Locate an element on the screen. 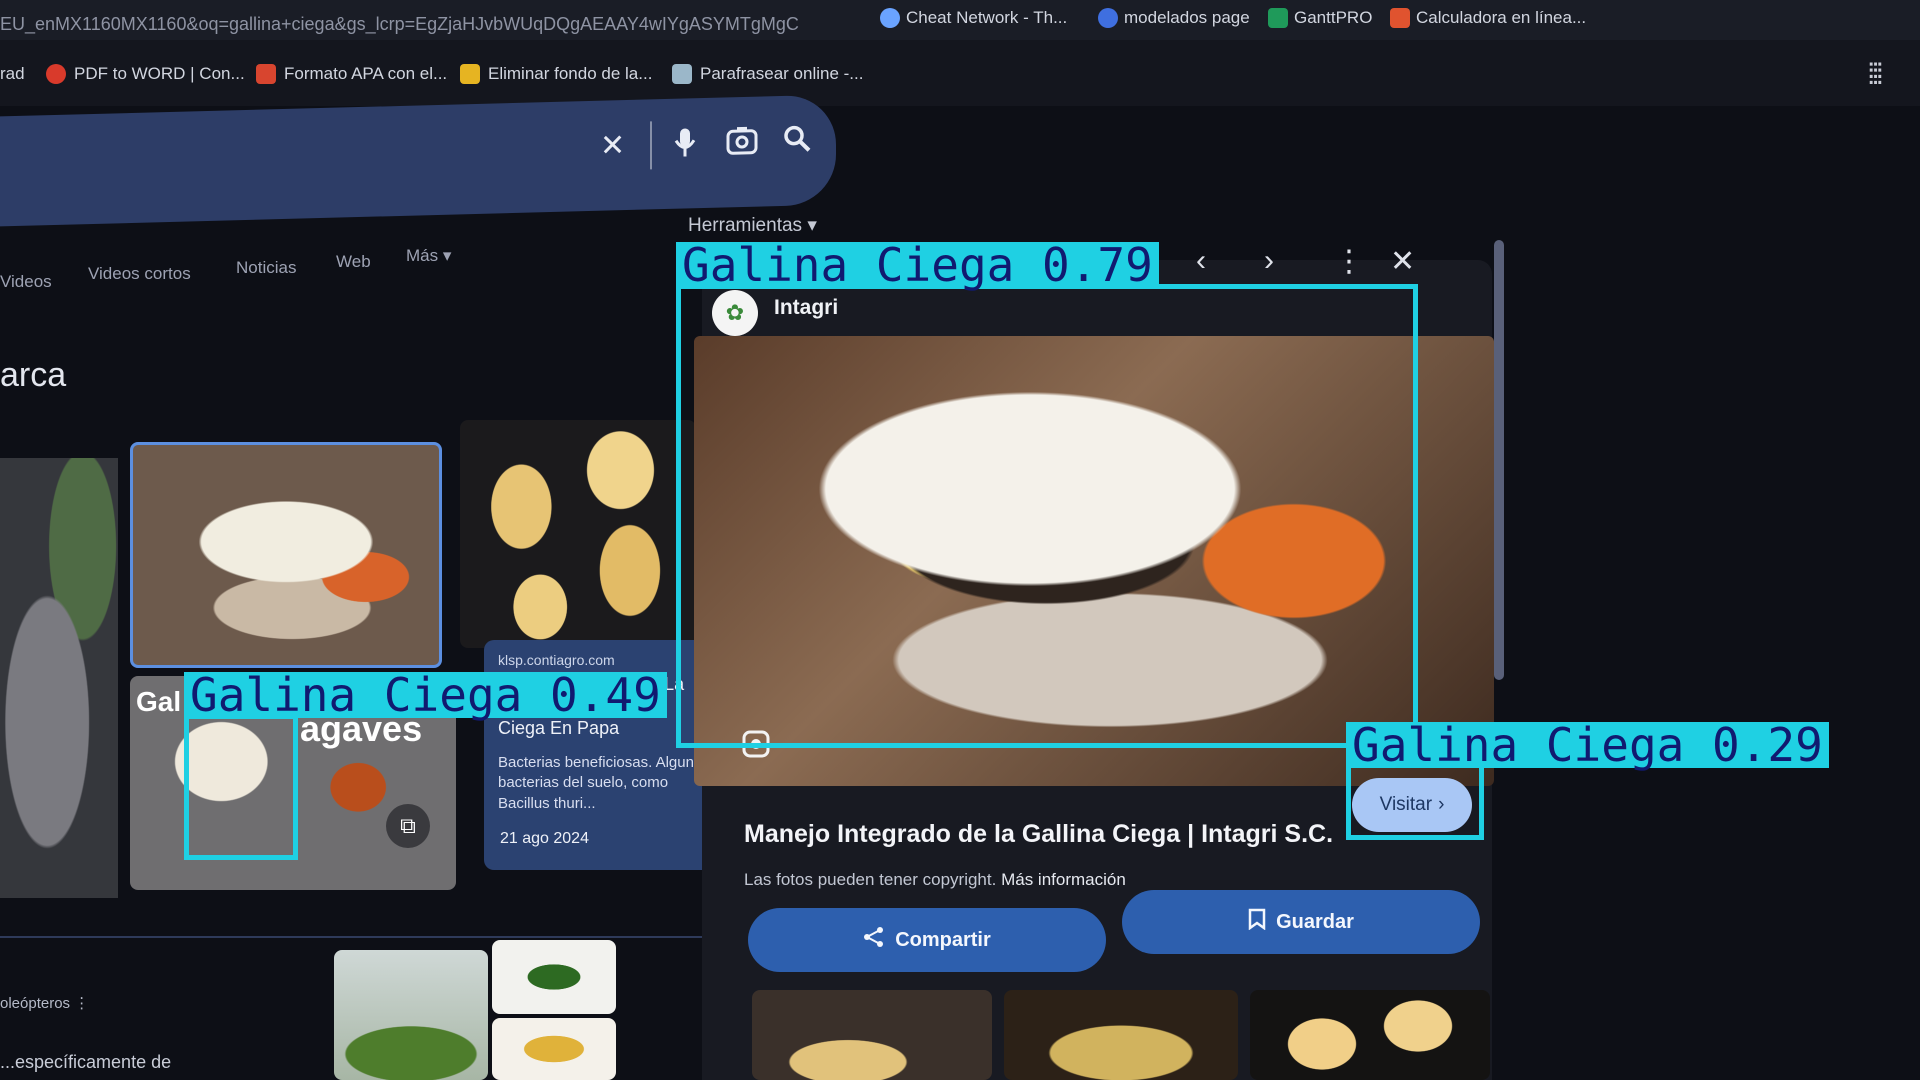 This screenshot has width=1920, height=1080. camera-lens-icon is located at coordinates (742, 144).